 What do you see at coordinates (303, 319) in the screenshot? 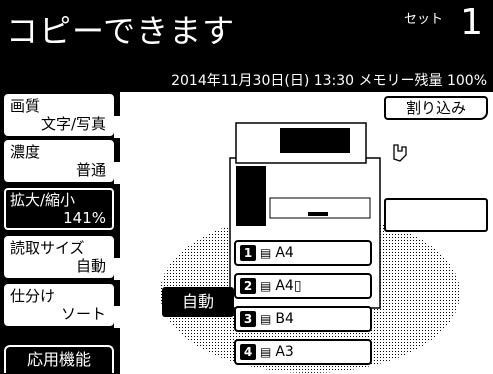
I see `tray-button-3: 3 ▤ B4` at bounding box center [303, 319].